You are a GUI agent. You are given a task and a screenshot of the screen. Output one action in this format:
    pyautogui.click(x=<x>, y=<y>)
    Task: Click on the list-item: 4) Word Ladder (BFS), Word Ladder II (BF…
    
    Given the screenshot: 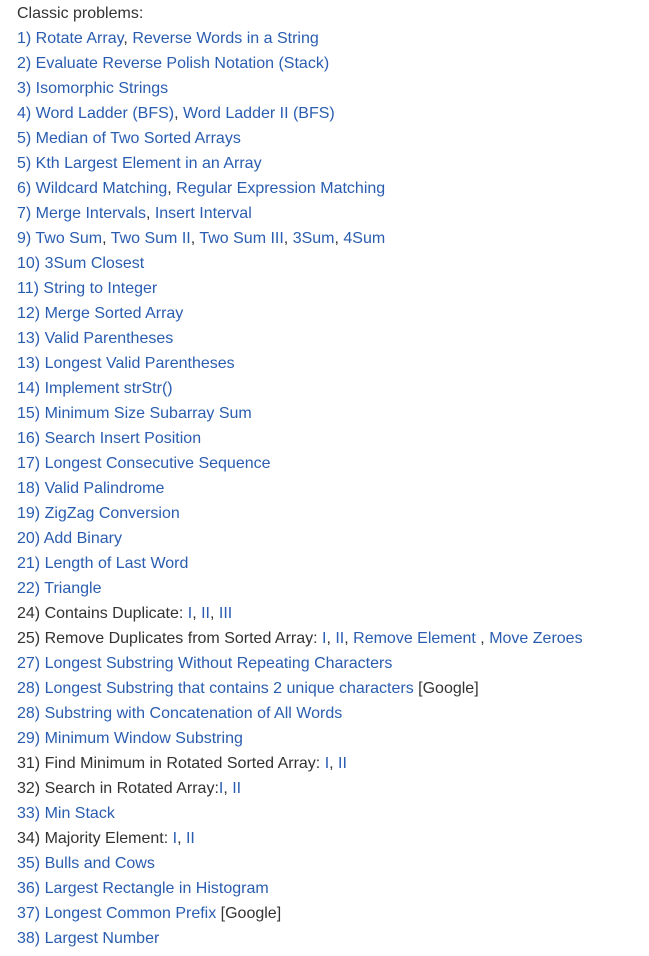 What is the action you would take?
    pyautogui.click(x=329, y=113)
    